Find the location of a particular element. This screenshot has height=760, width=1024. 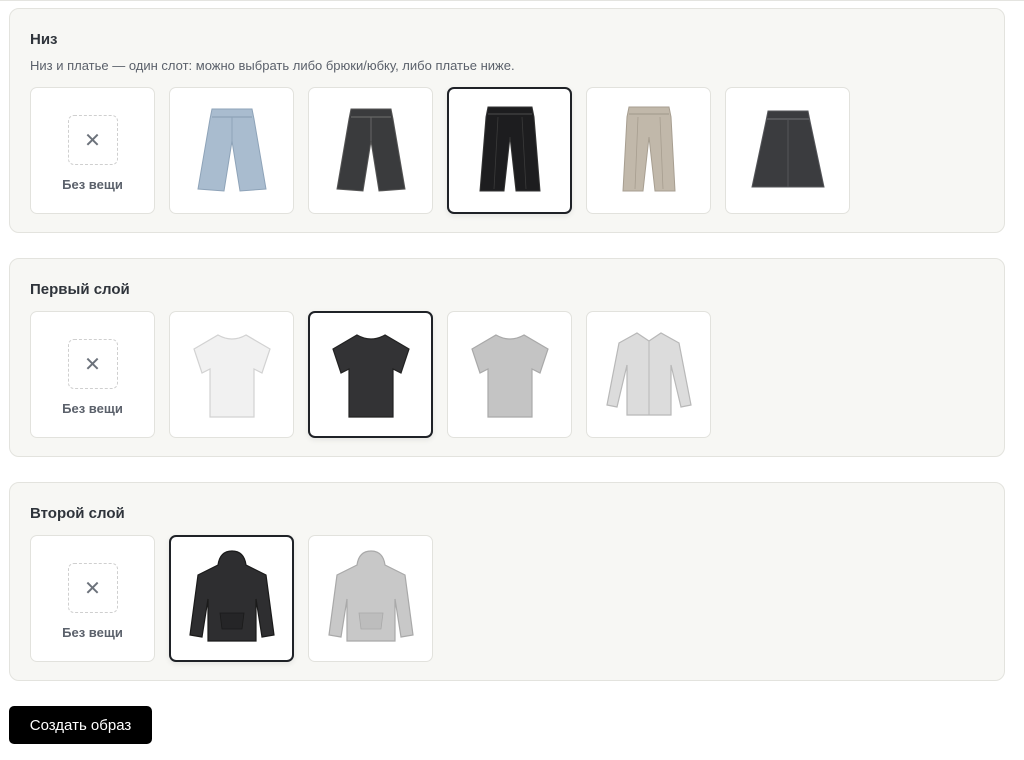

item-card-light-jeans is located at coordinates (231, 150).